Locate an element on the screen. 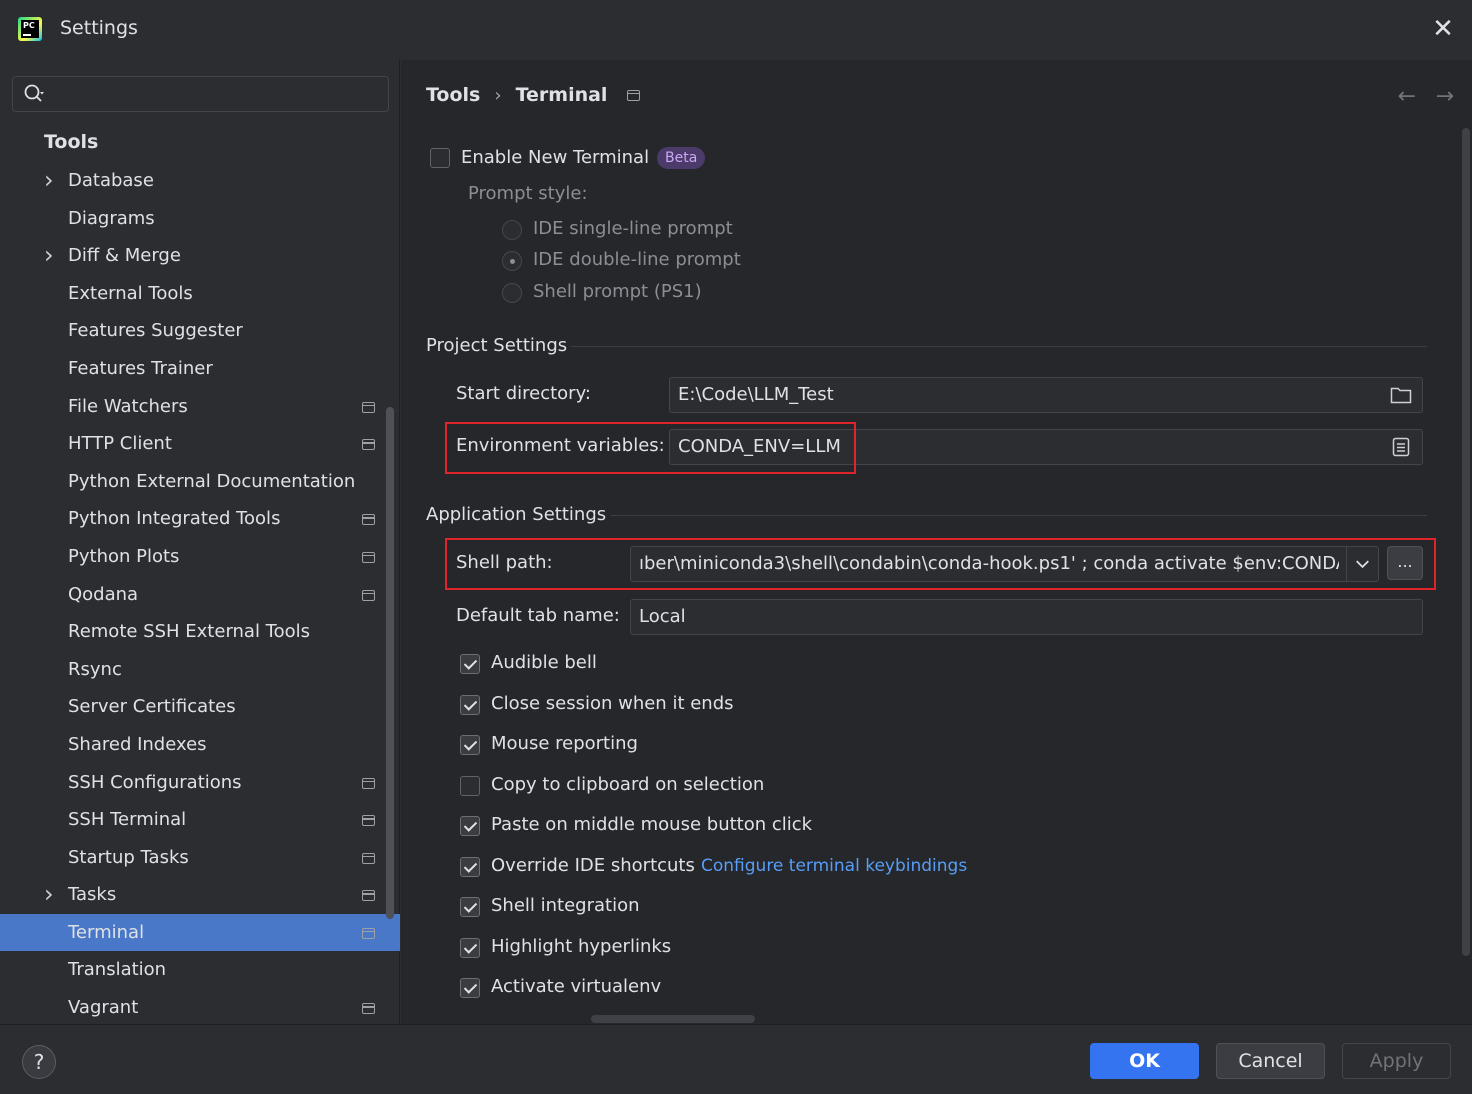  search-input is located at coordinates (217, 94).